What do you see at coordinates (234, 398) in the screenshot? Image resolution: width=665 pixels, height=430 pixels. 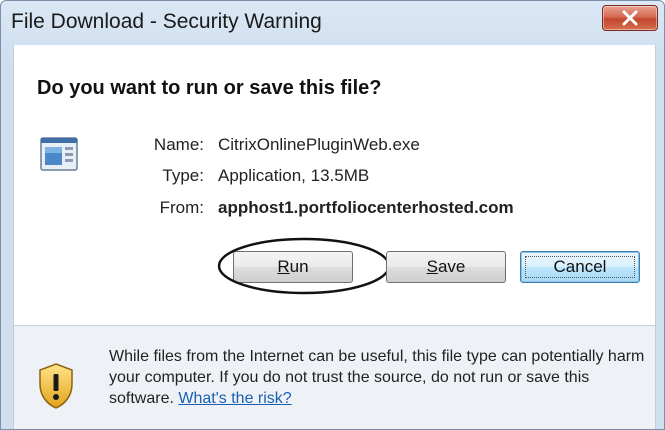 I see `whats-the-risk-link: What's the risk?` at bounding box center [234, 398].